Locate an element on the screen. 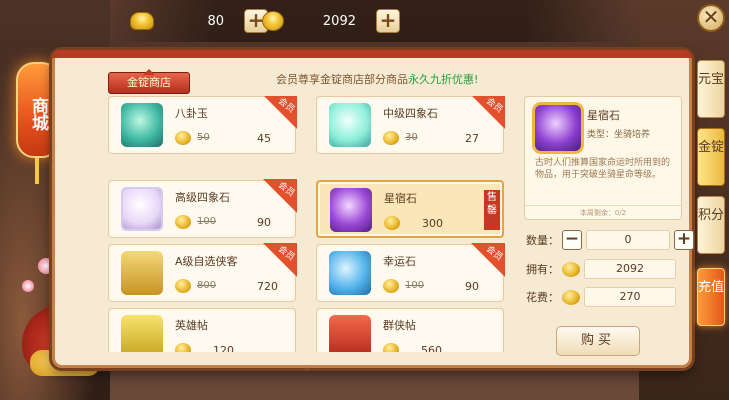  item-name: 星宿石 is located at coordinates (400, 198).